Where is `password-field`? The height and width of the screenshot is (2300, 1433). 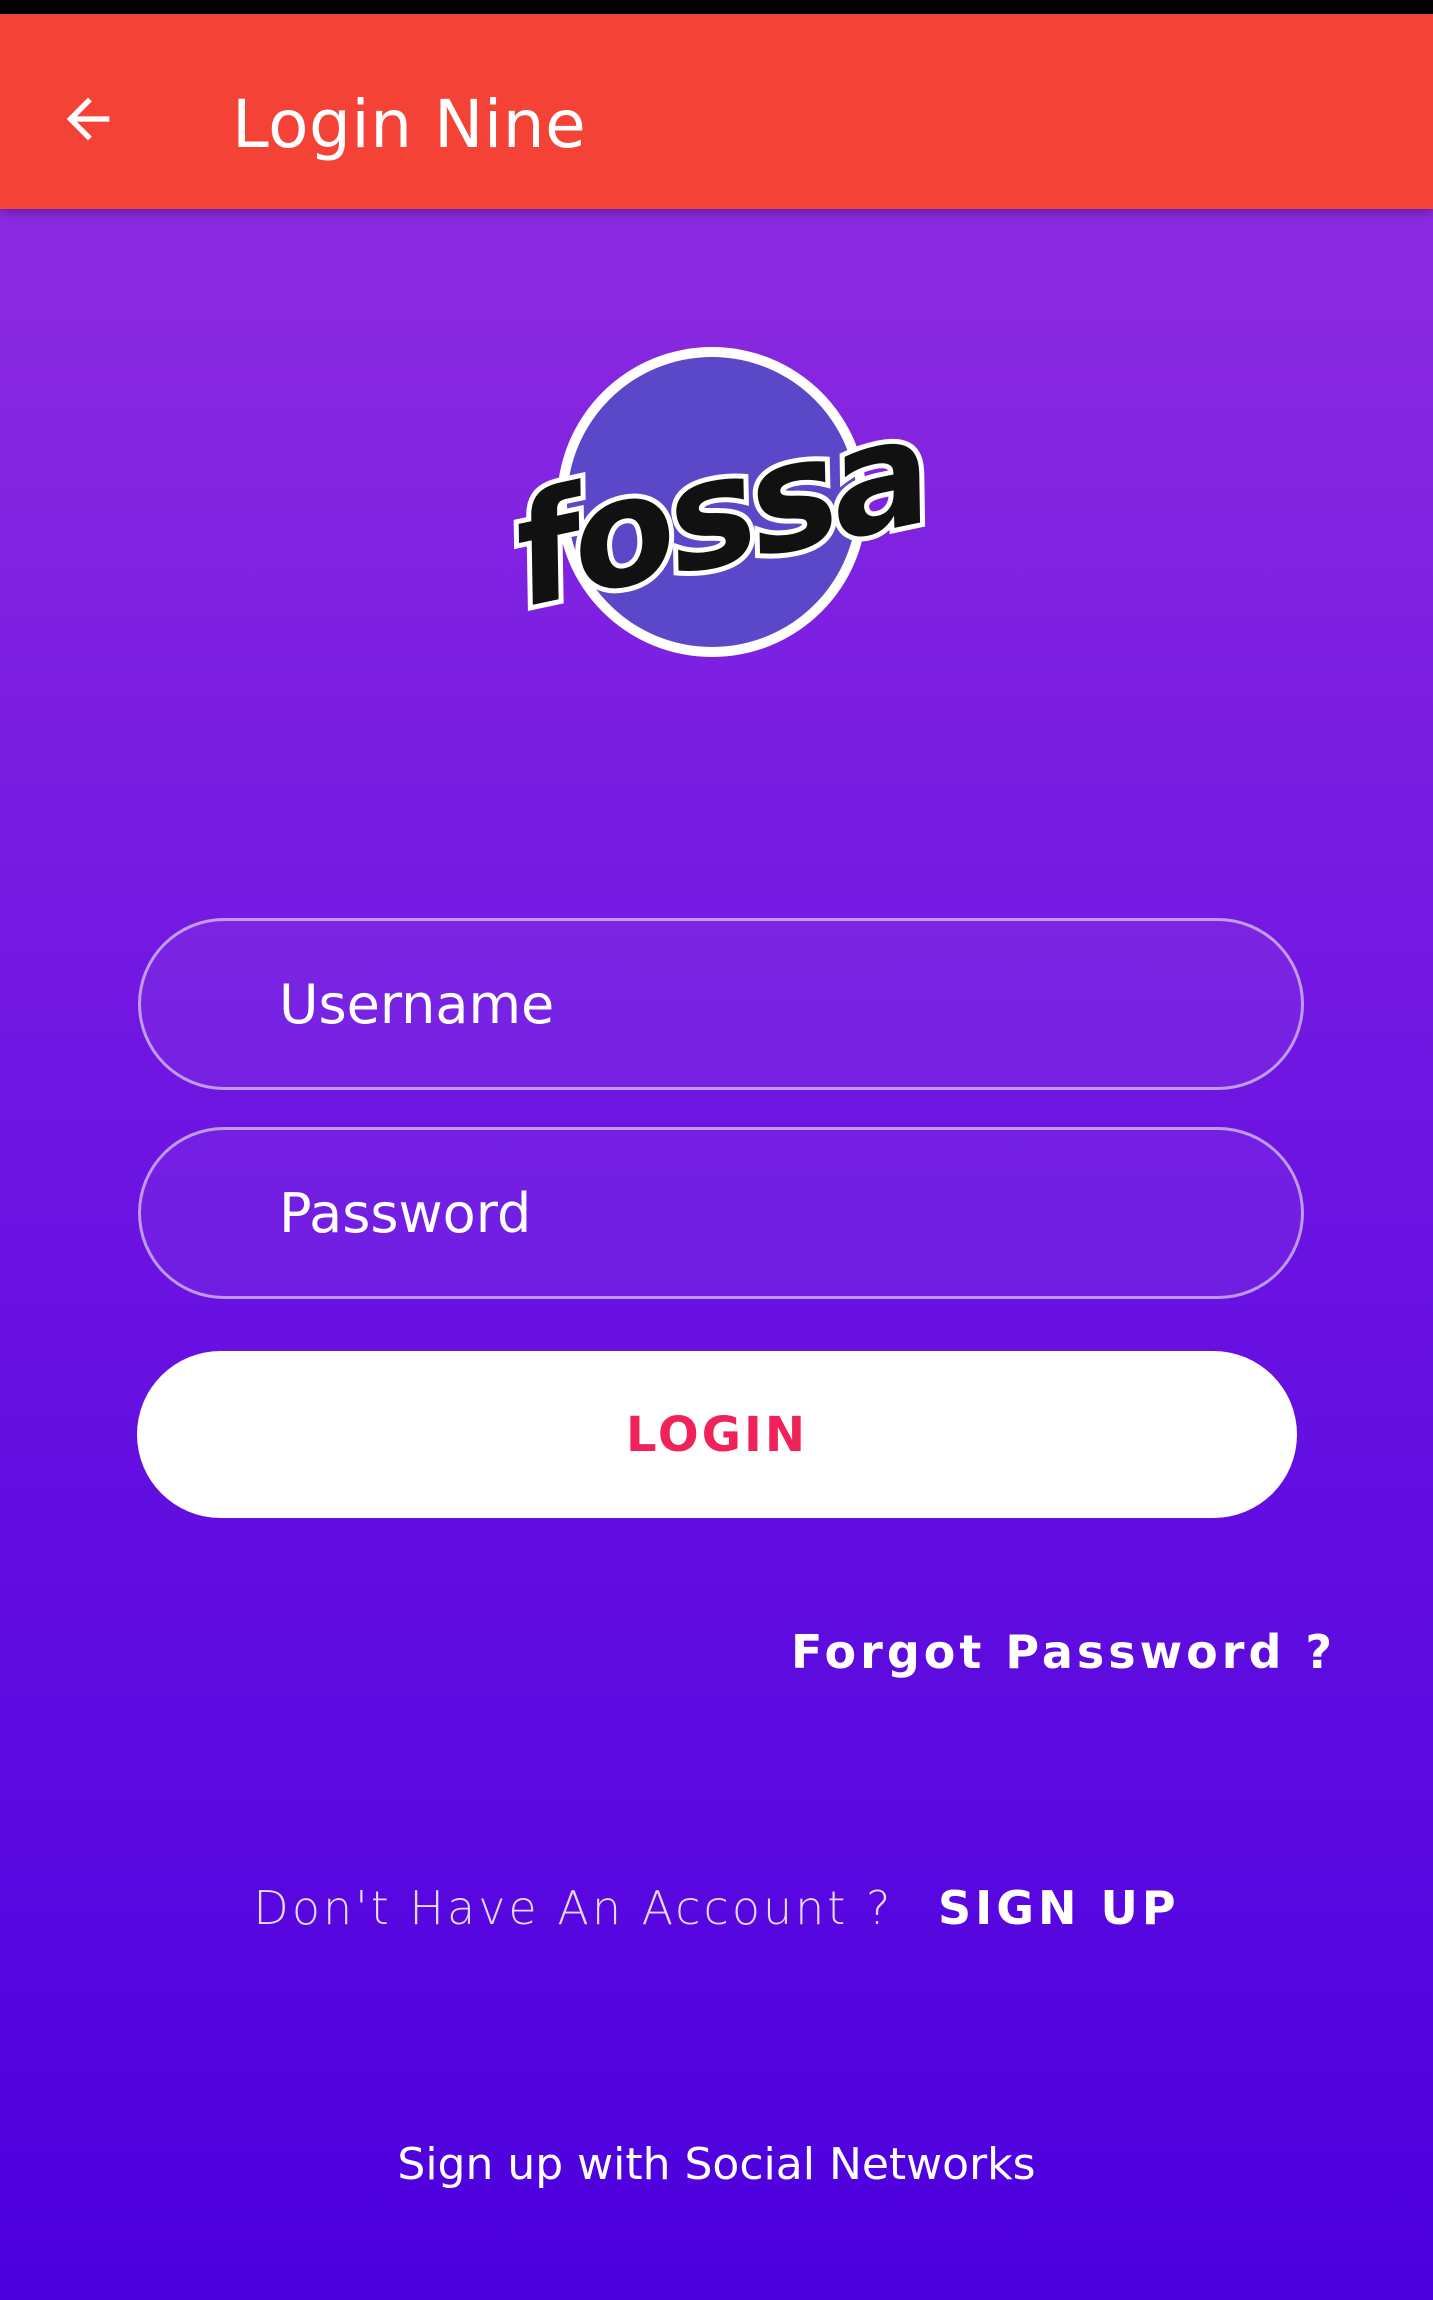
password-field is located at coordinates (721, 1213).